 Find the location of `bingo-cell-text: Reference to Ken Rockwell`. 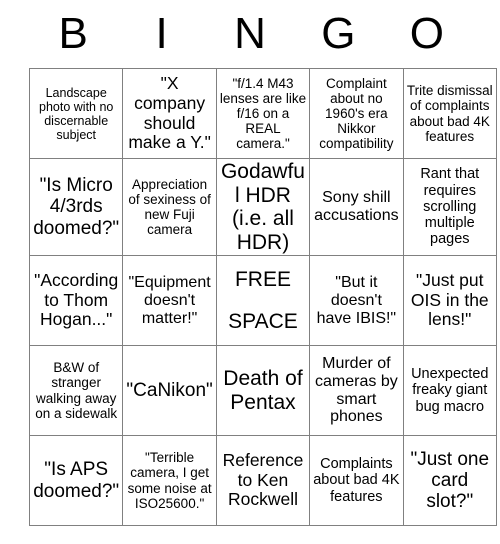

bingo-cell-text: Reference to Ken Rockwell is located at coordinates (263, 480).